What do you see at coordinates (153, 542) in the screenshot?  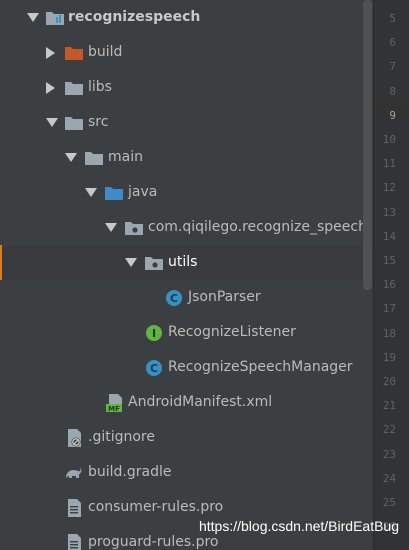 I see `tree-item-label: proguard-rules.pro` at bounding box center [153, 542].